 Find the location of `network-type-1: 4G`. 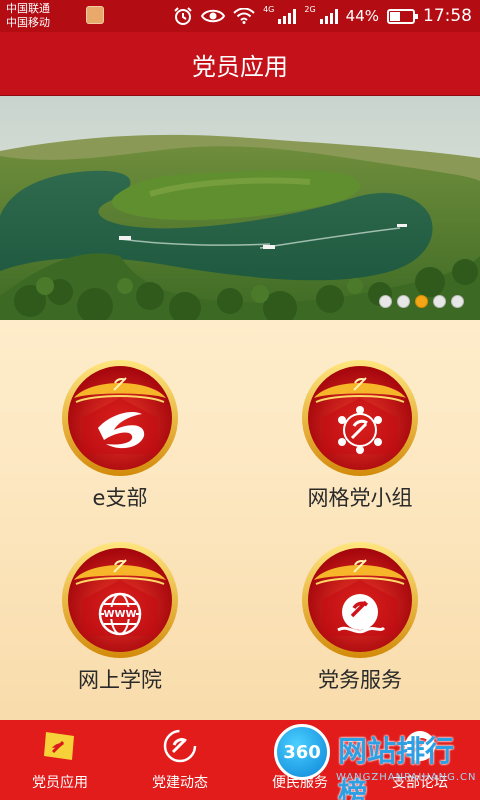

network-type-1: 4G is located at coordinates (269, 9).